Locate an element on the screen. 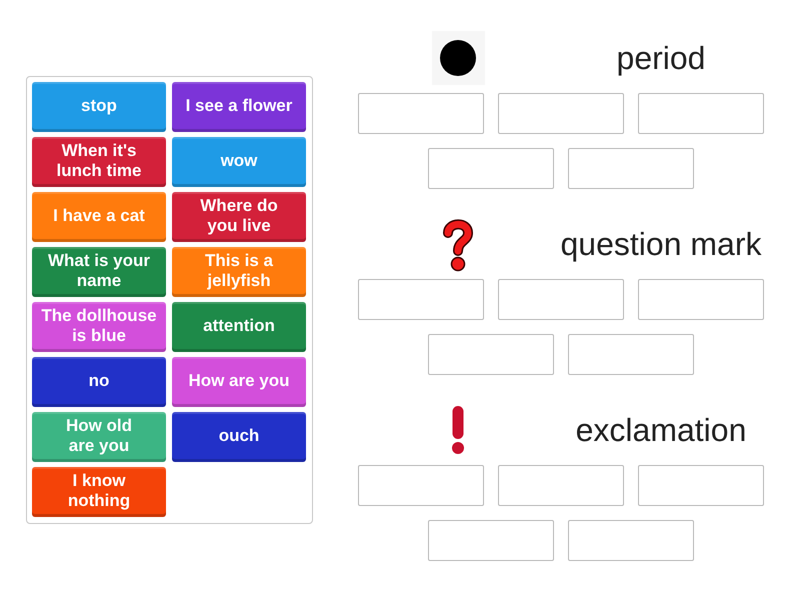 The width and height of the screenshot is (800, 600). word-card: wow is located at coordinates (239, 162).